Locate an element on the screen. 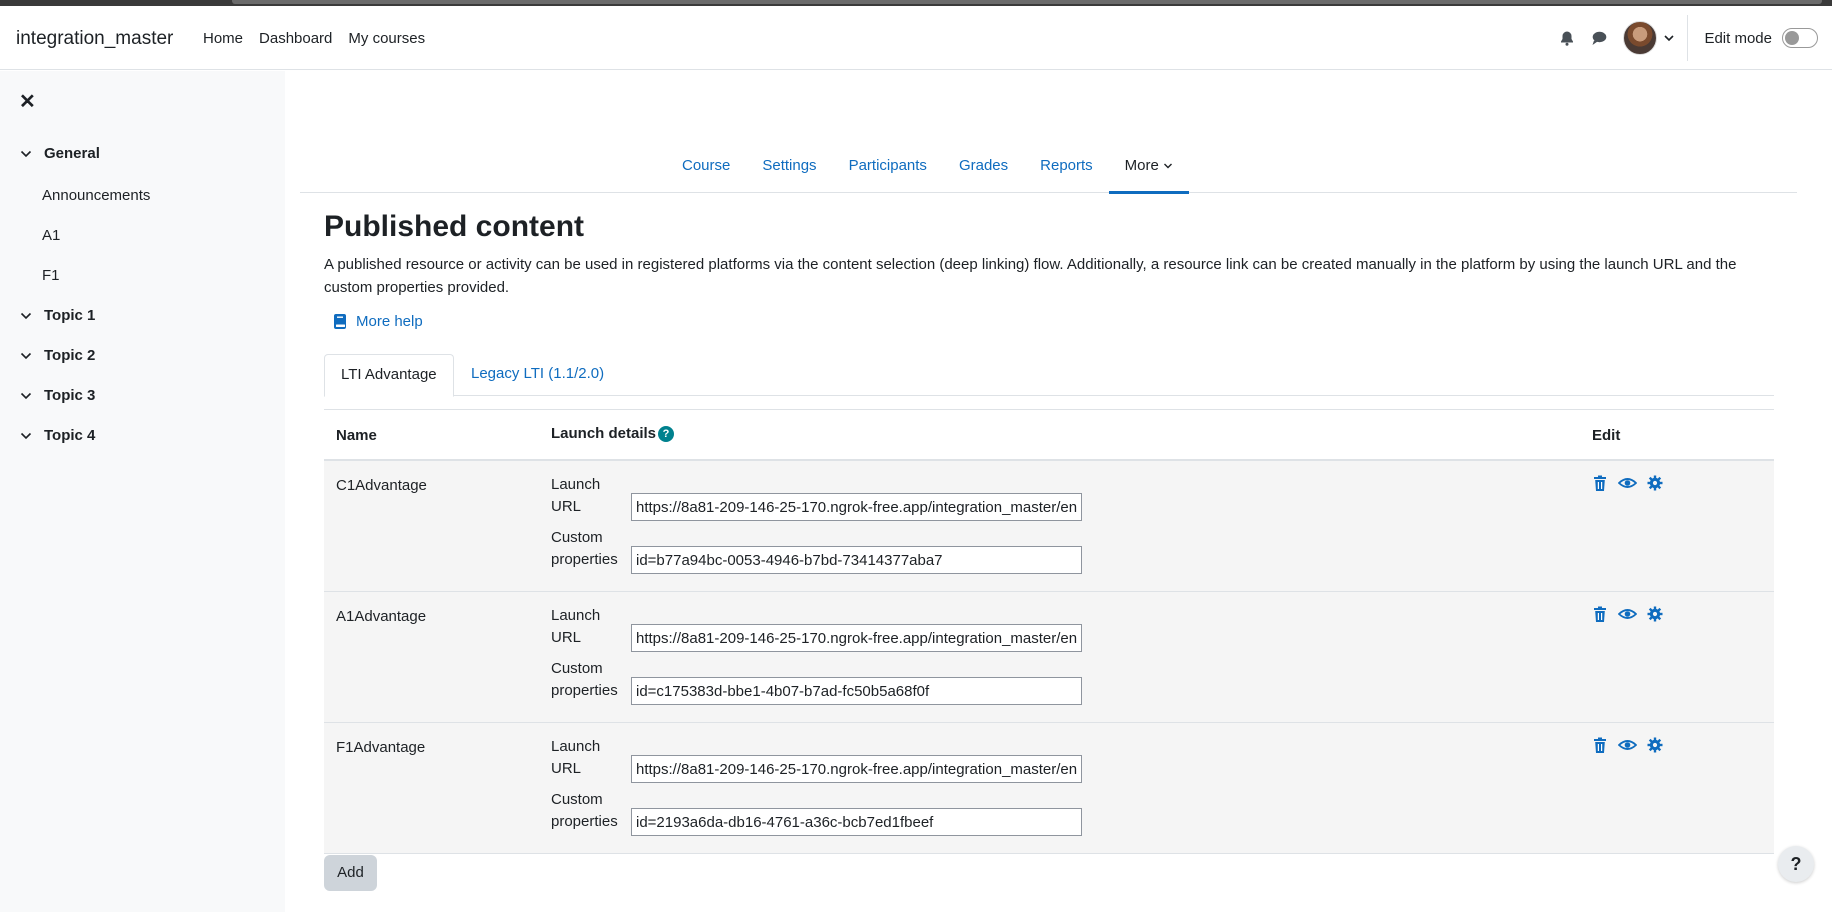 The height and width of the screenshot is (912, 1832). tab-lti-advantage: LTI Advantage is located at coordinates (389, 375).